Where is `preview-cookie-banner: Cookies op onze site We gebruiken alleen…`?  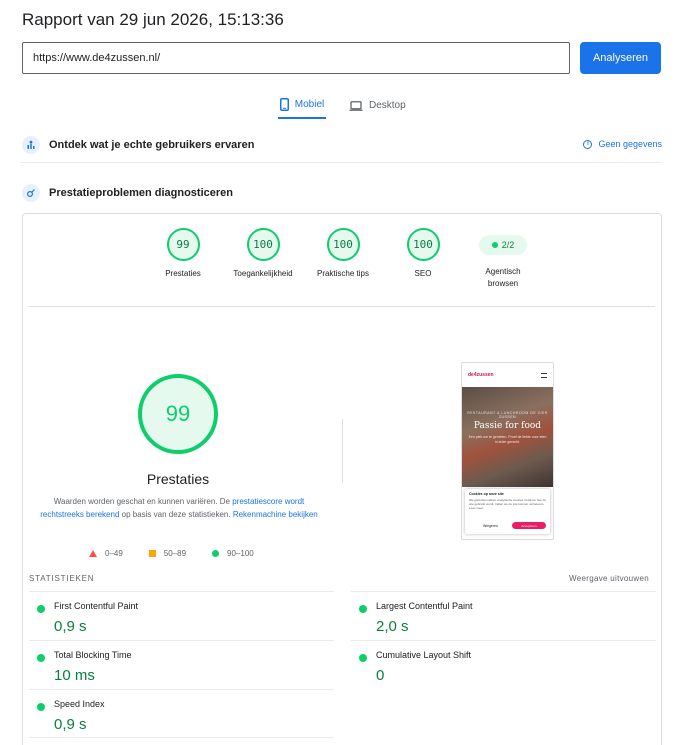 preview-cookie-banner: Cookies op onze site We gebruiken alleen… is located at coordinates (507, 511).